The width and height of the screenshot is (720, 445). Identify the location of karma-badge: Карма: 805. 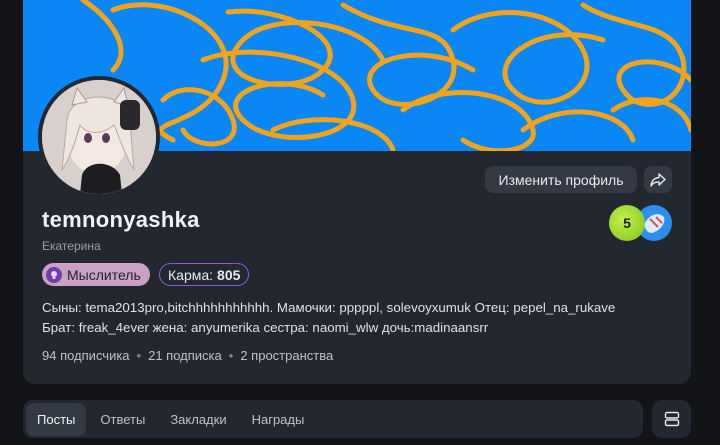
(204, 274).